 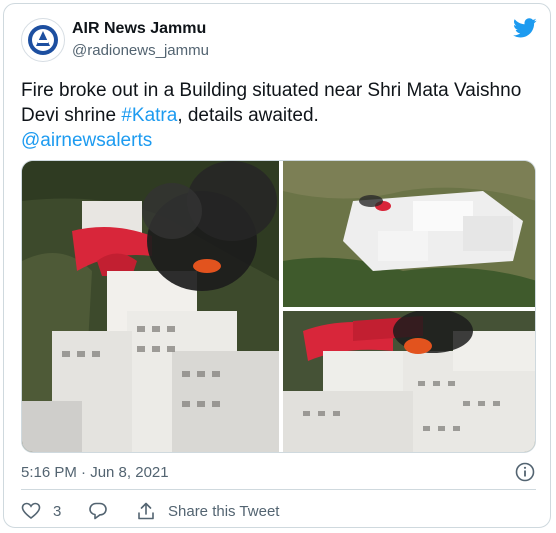 What do you see at coordinates (57, 511) in the screenshot?
I see `like-count: 3` at bounding box center [57, 511].